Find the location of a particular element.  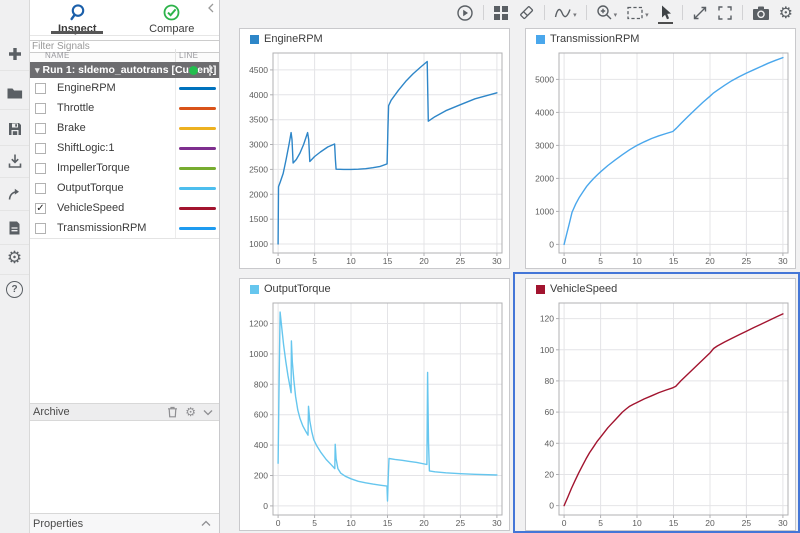

svg-text: 120 is located at coordinates (547, 319).